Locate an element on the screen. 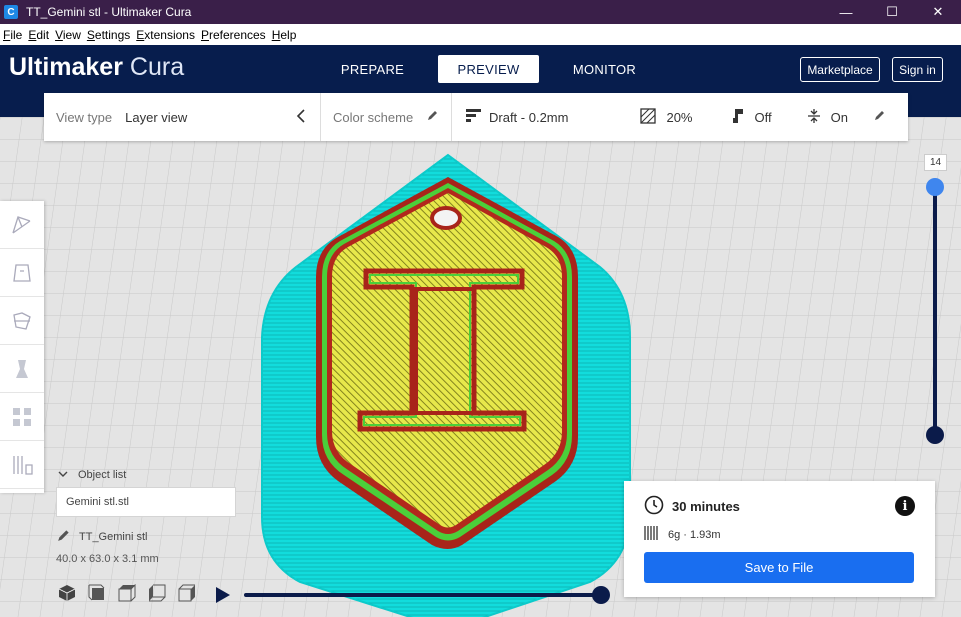  ultimaker-cura-logo: Ultimaker Cura is located at coordinates (96, 67).